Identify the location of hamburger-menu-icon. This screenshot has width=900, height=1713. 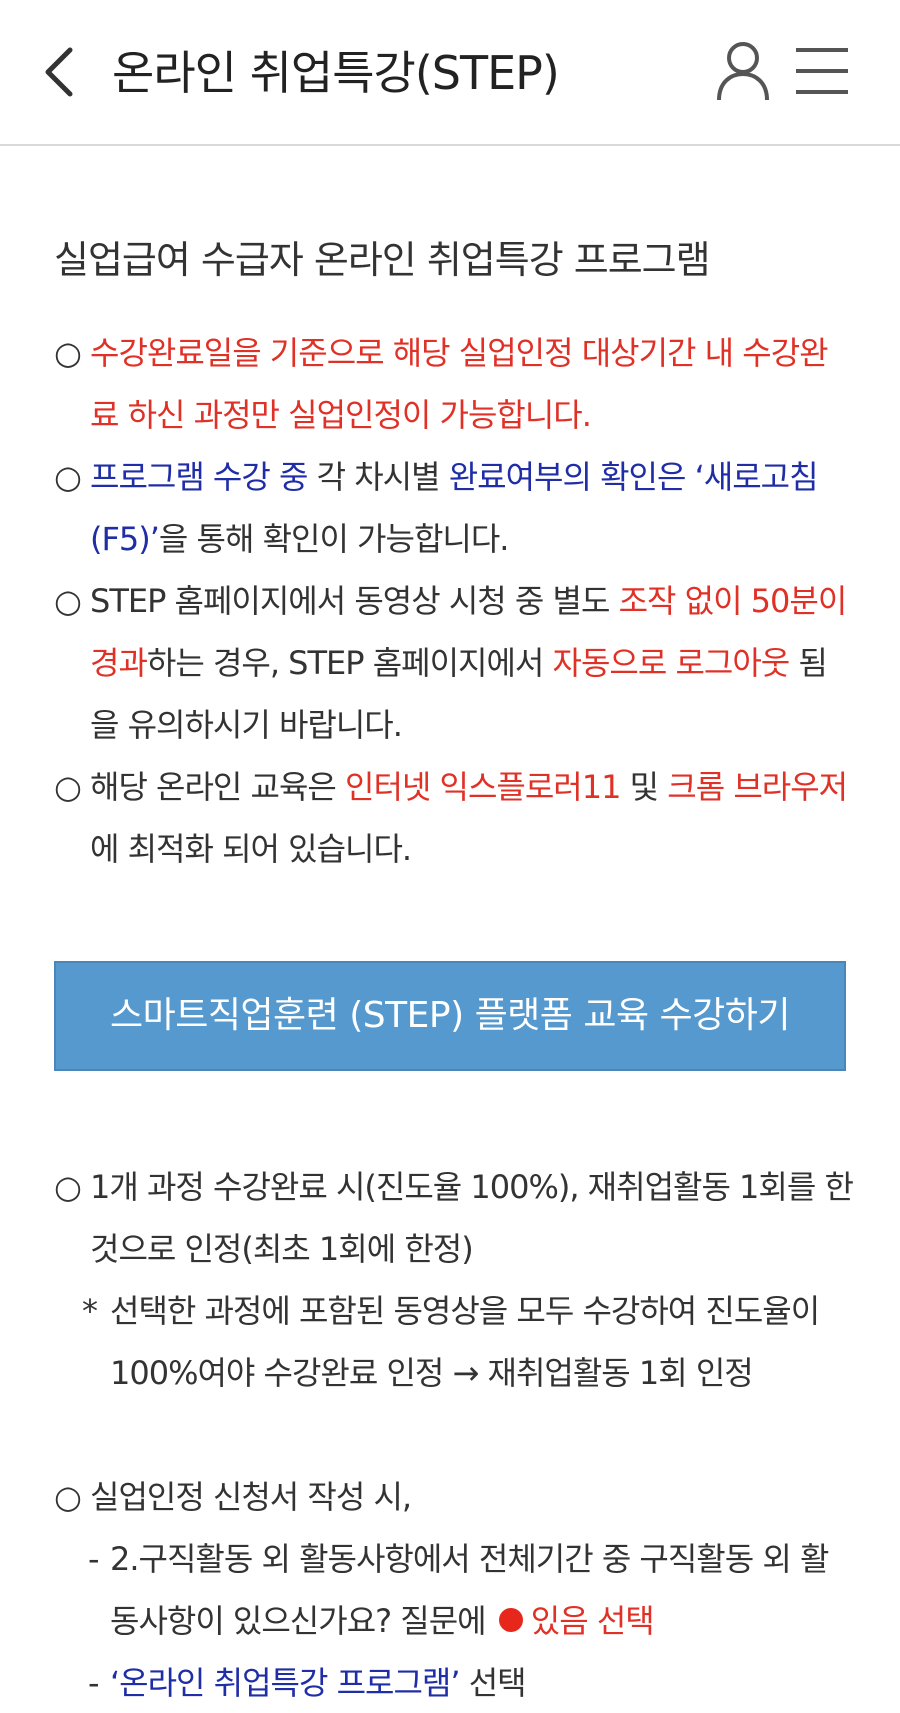
(822, 71).